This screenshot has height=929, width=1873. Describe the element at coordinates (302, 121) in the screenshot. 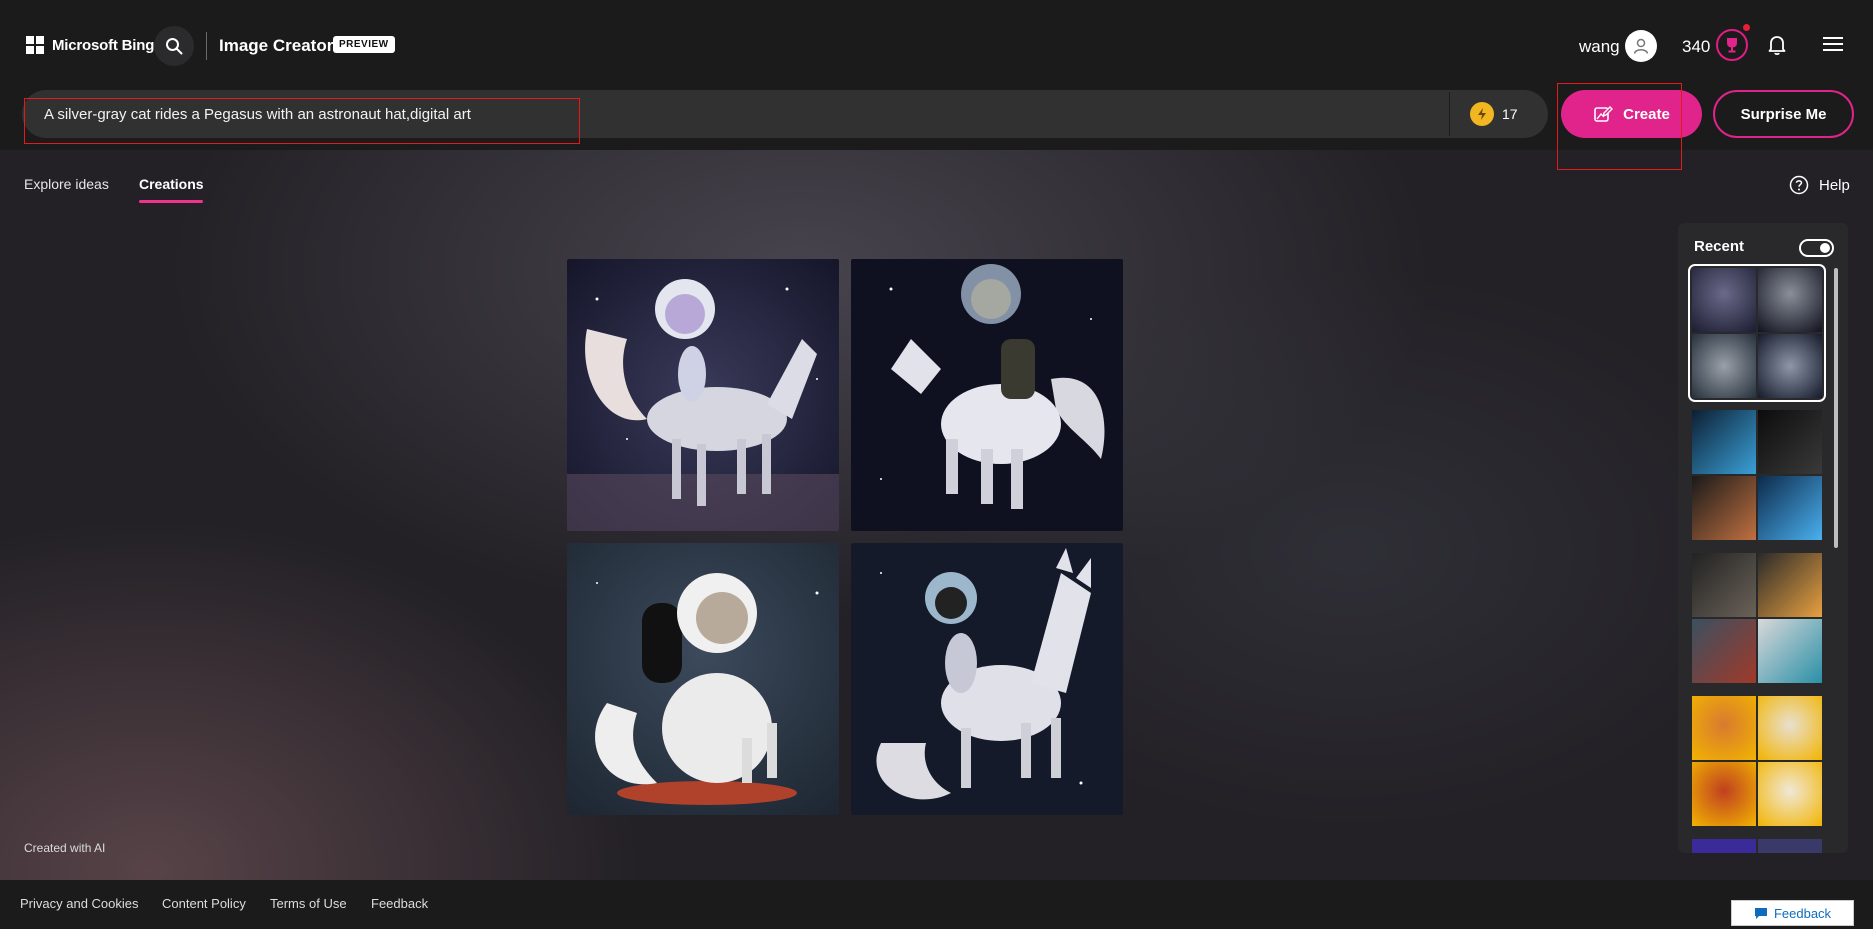

I see `highlight-box-prompt` at that location.